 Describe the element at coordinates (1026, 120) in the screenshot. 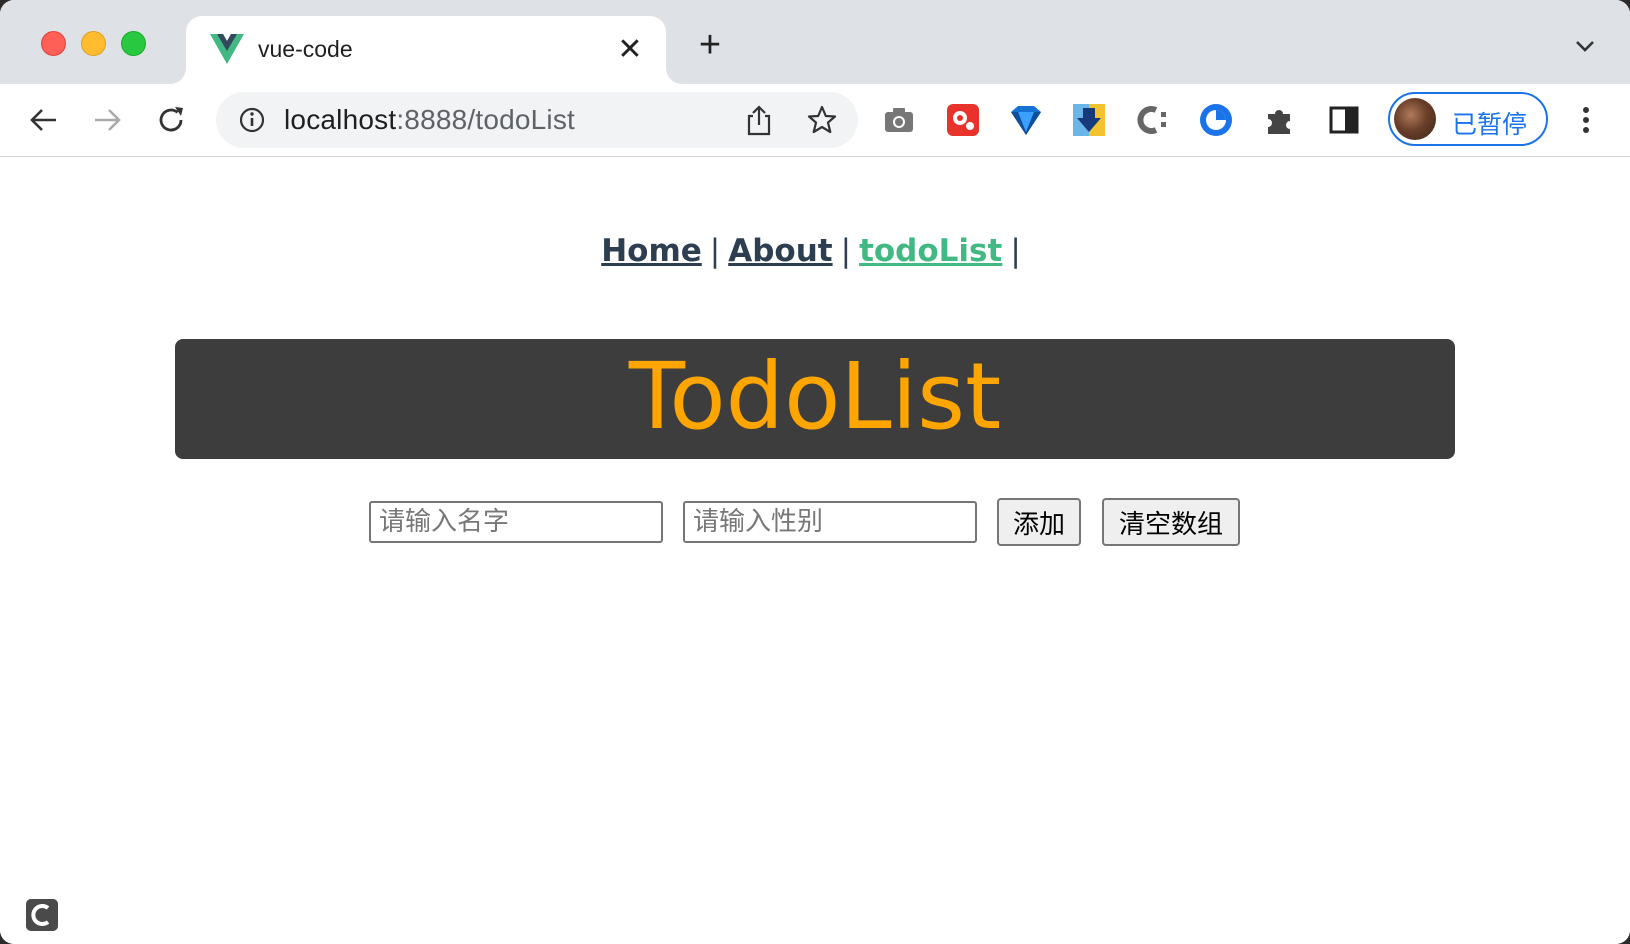

I see `blue-gem-extension-icon` at that location.